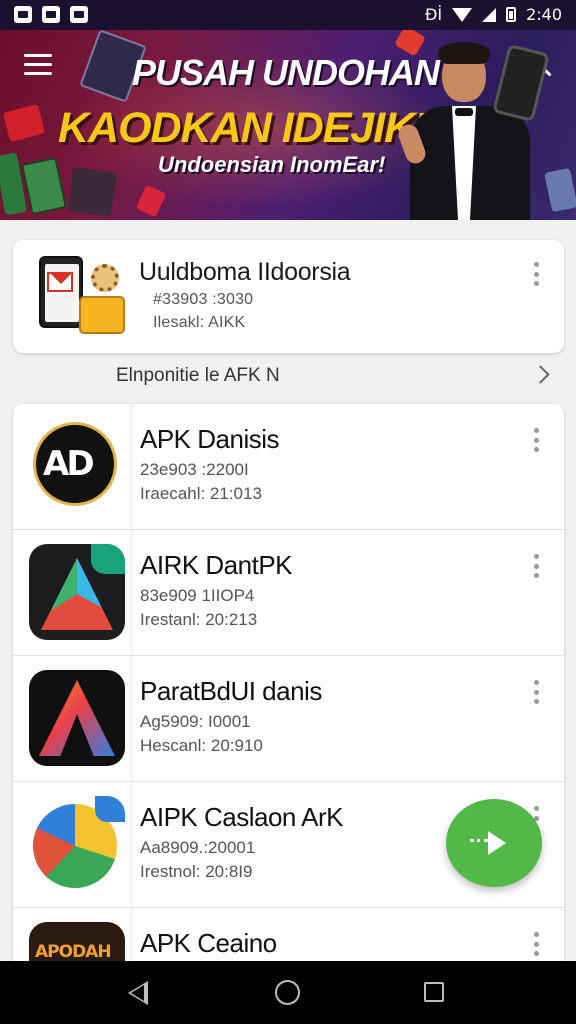 This screenshot has height=1024, width=576. What do you see at coordinates (544, 14) in the screenshot?
I see `clock: 2:40` at bounding box center [544, 14].